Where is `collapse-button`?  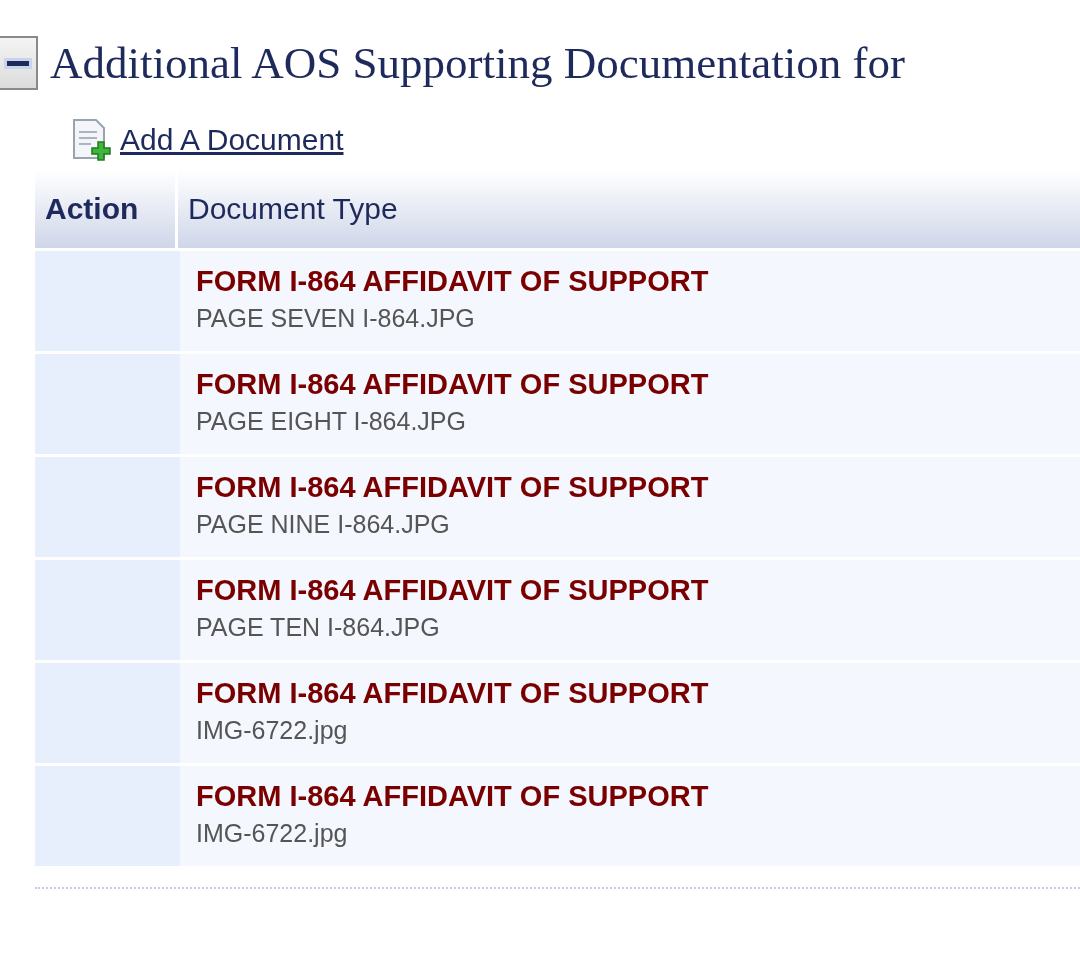 collapse-button is located at coordinates (19, 63).